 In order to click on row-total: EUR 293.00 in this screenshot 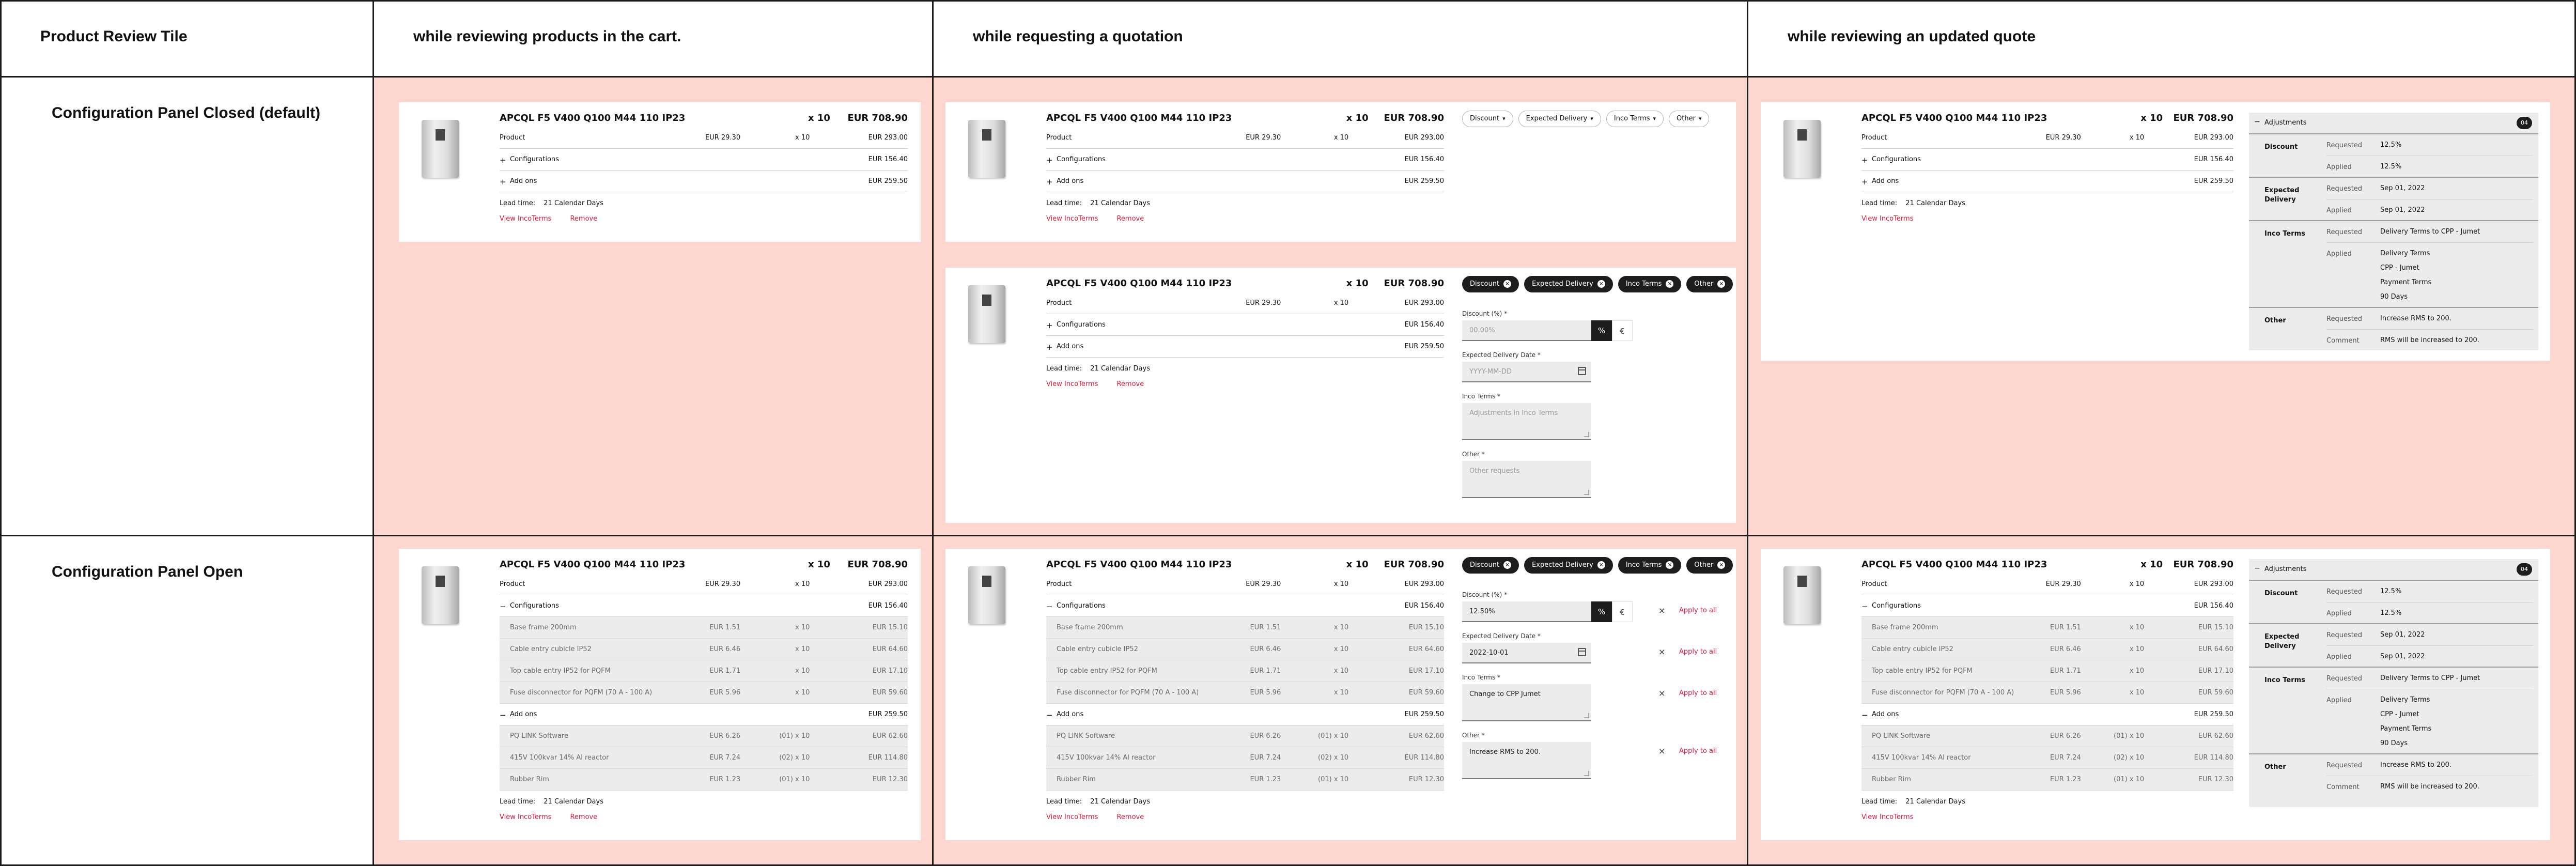, I will do `click(1424, 303)`.